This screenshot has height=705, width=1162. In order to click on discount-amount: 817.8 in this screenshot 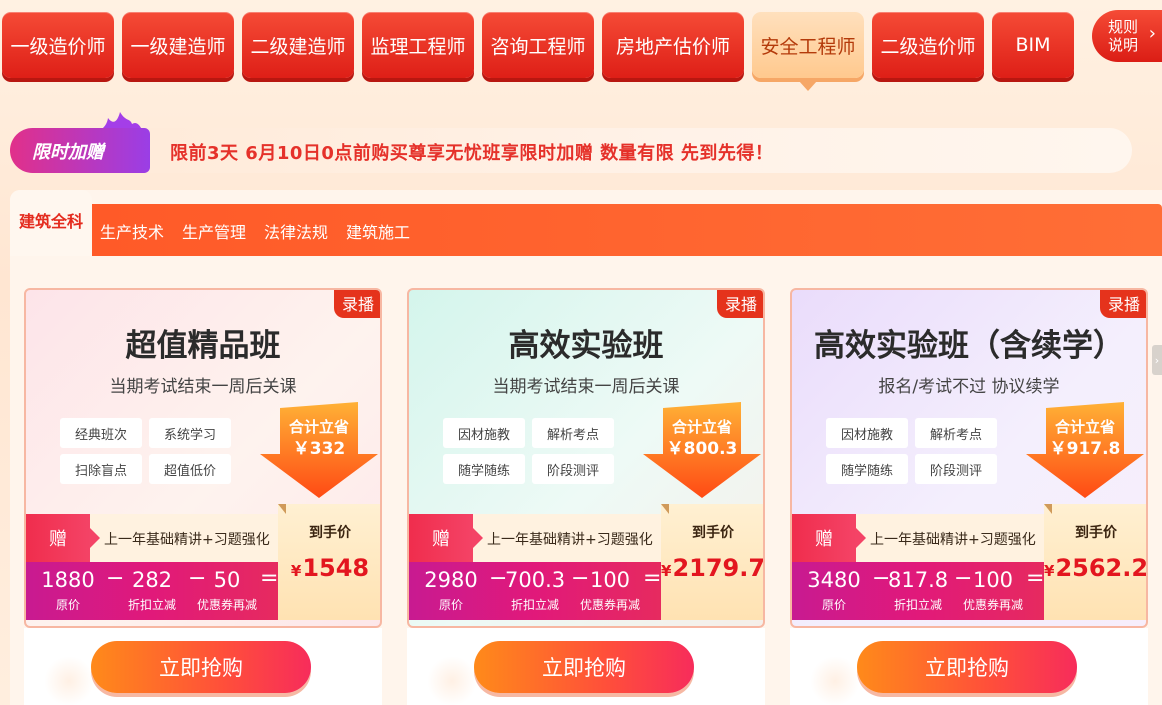, I will do `click(918, 580)`.